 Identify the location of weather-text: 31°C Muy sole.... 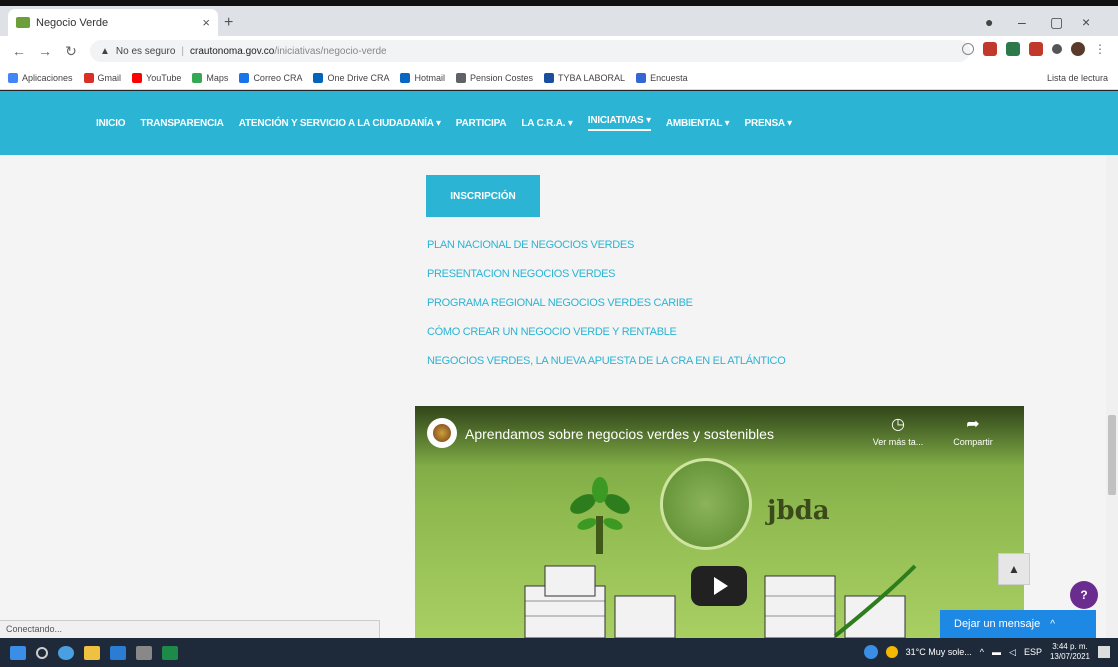
(939, 652).